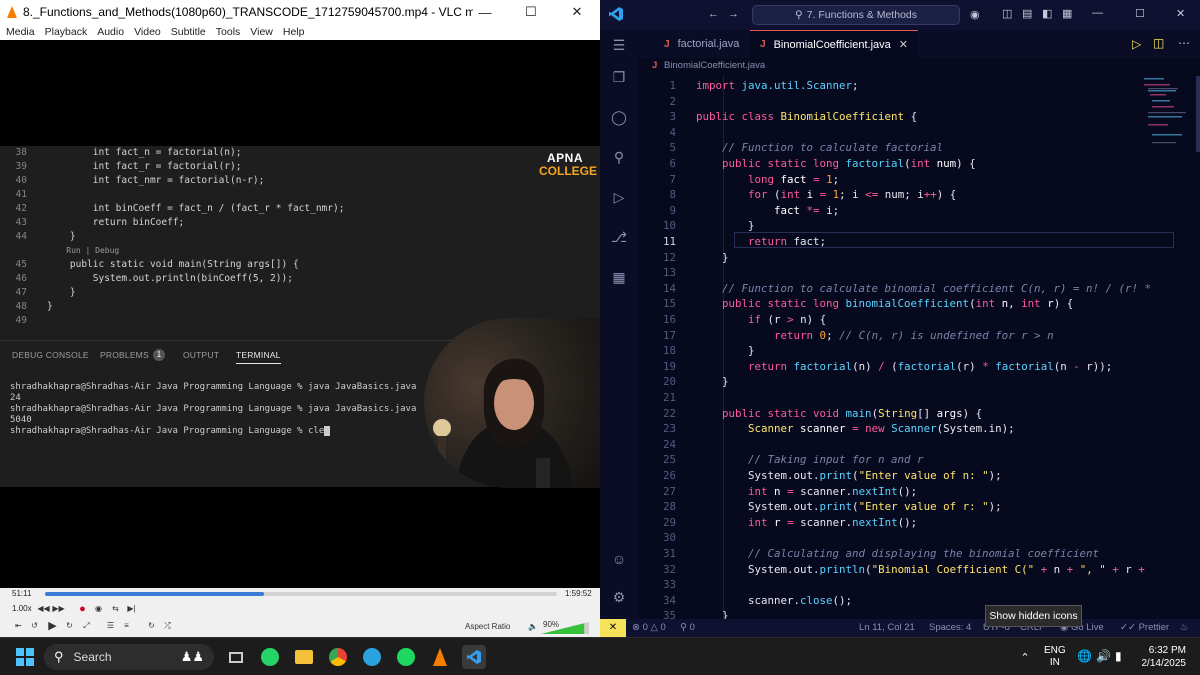  Describe the element at coordinates (1067, 13) in the screenshot. I see `customize-layout-icon: ▦` at that location.